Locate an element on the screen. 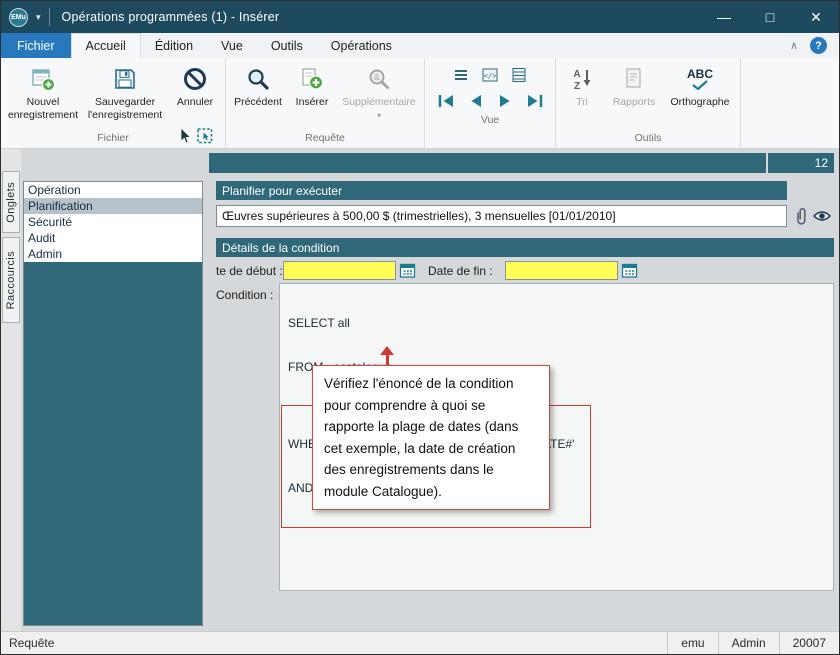  help-icon: ? is located at coordinates (818, 45).